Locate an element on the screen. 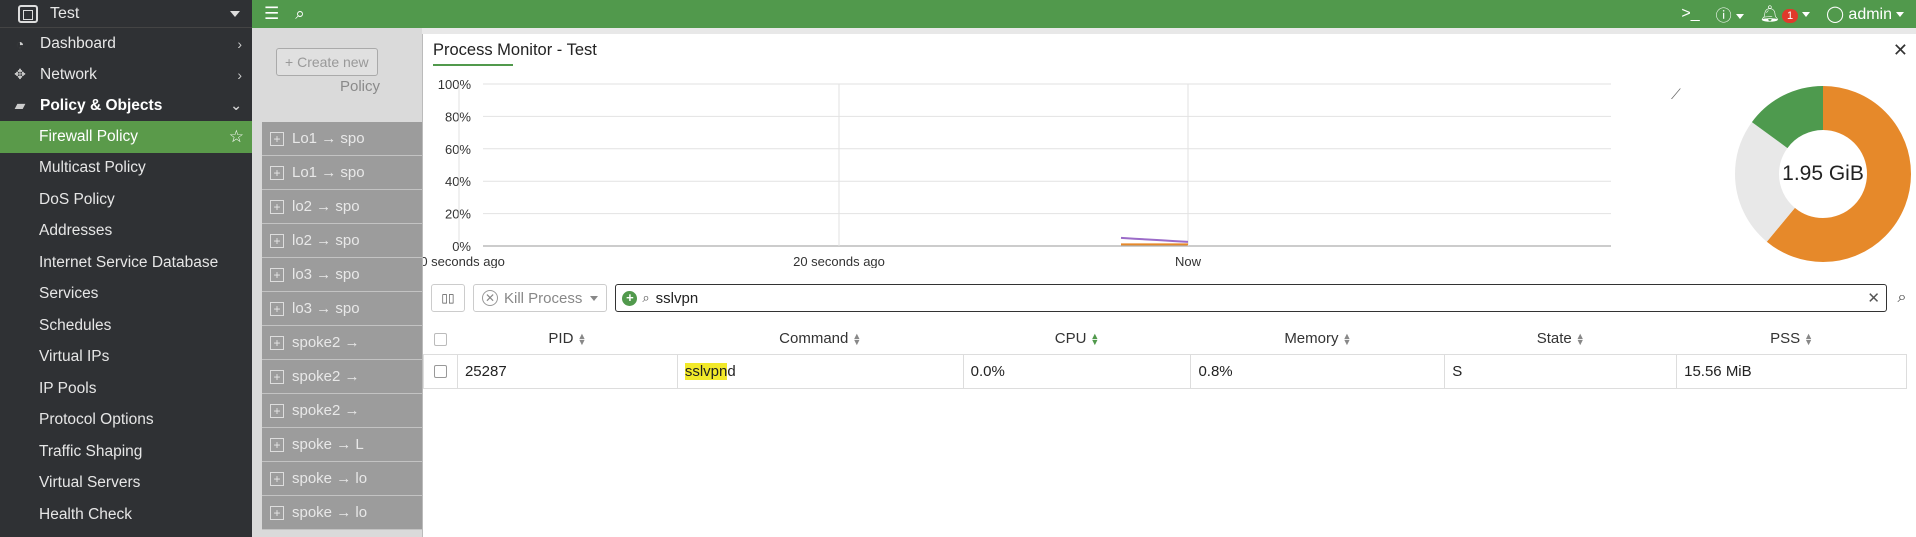  memory-total-label: 1.95 GiB is located at coordinates (1823, 173).